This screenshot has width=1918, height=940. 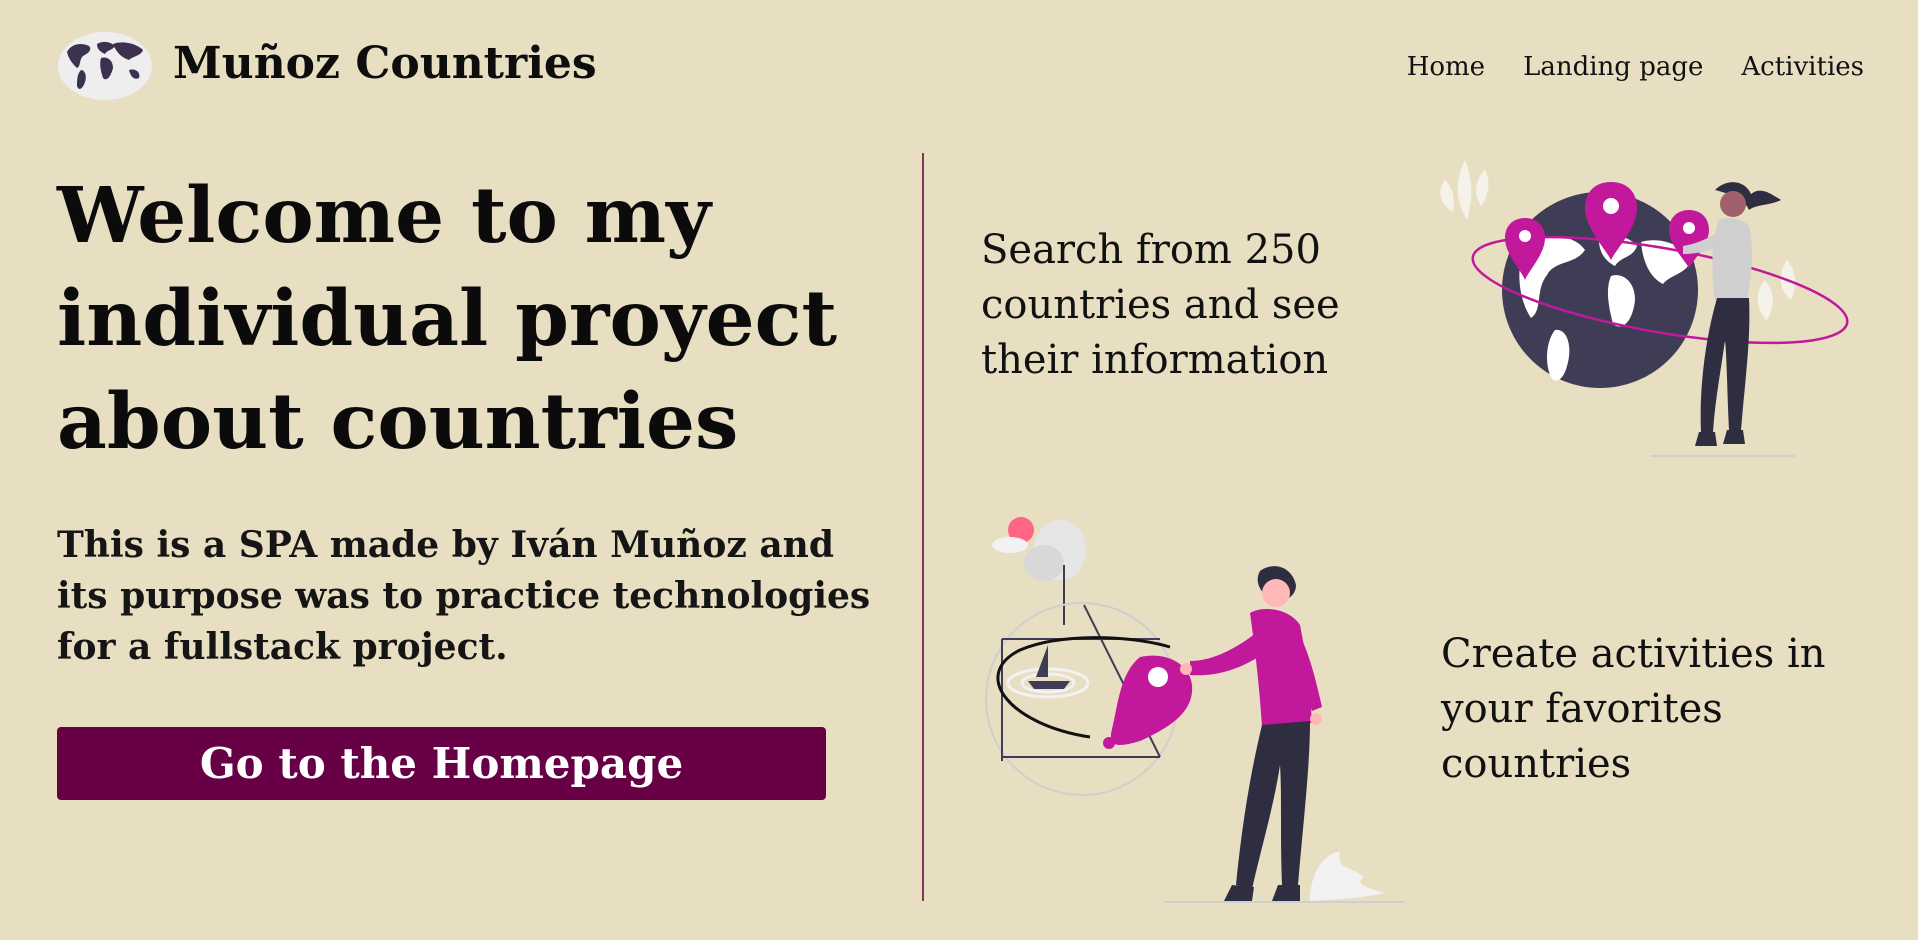 I want to click on main-nav: Home Landing page Activities, so click(x=1635, y=67).